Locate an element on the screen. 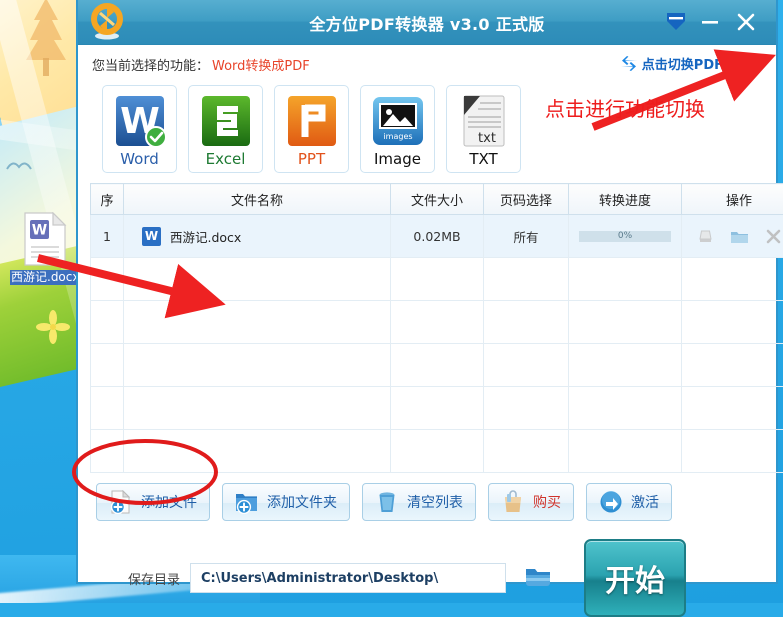 The height and width of the screenshot is (617, 783). wallpaper-bird is located at coordinates (19, 165).